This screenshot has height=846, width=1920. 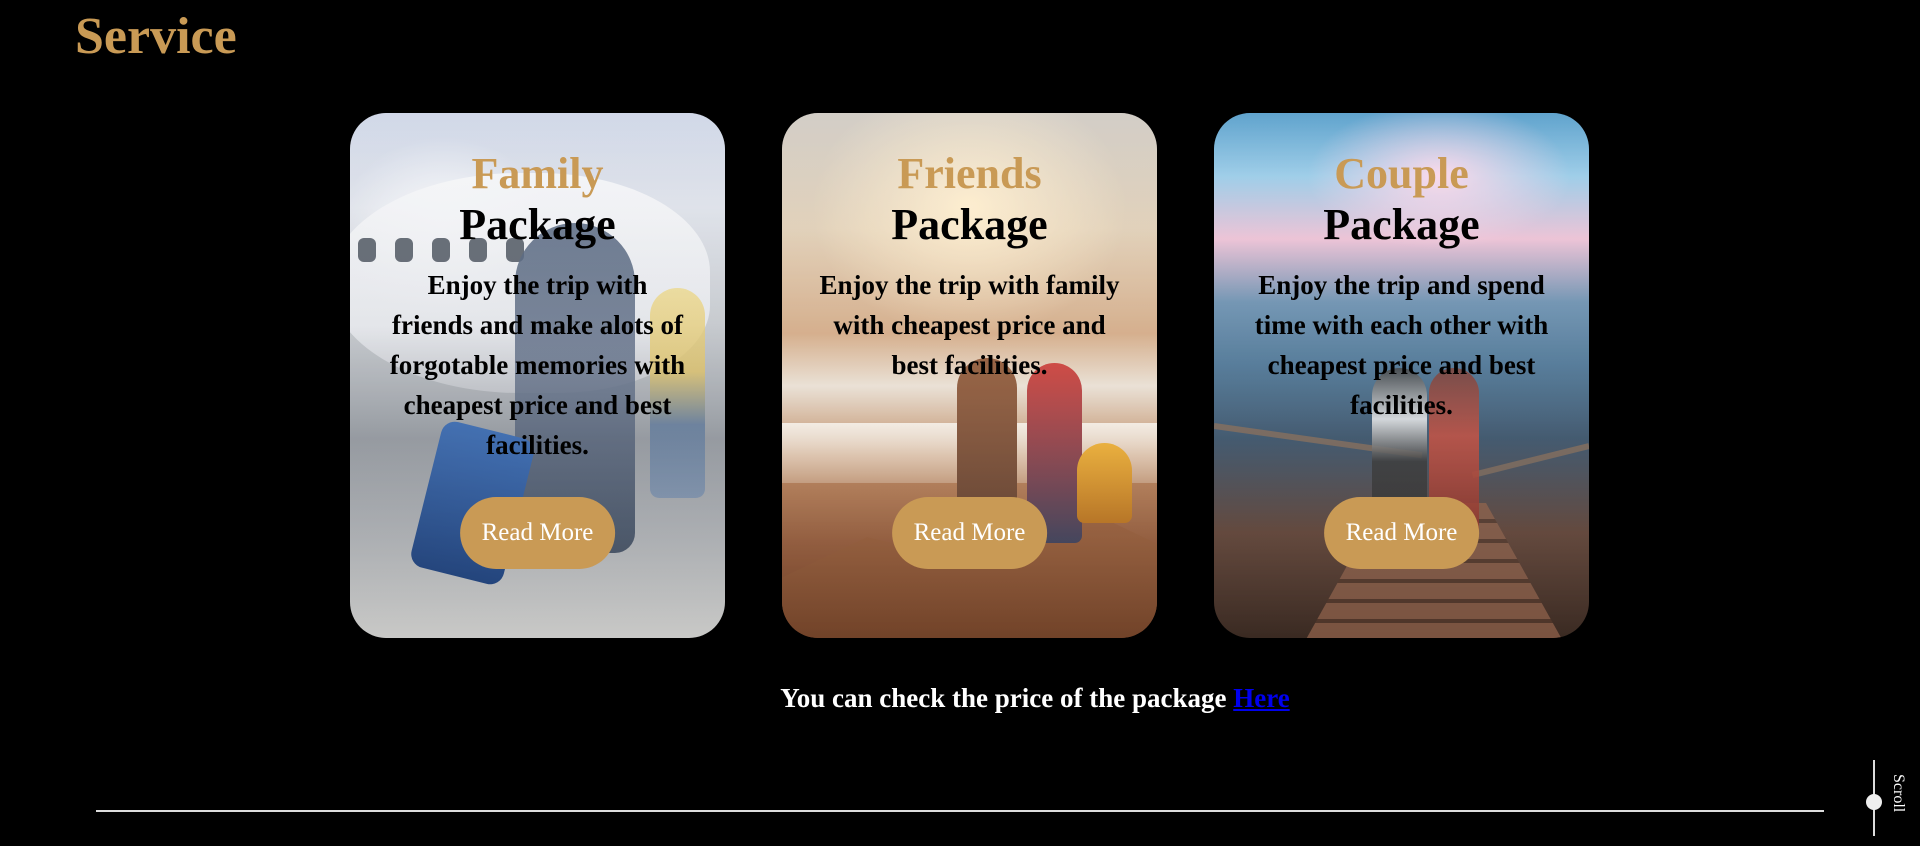 What do you see at coordinates (960, 811) in the screenshot?
I see `footer-divider` at bounding box center [960, 811].